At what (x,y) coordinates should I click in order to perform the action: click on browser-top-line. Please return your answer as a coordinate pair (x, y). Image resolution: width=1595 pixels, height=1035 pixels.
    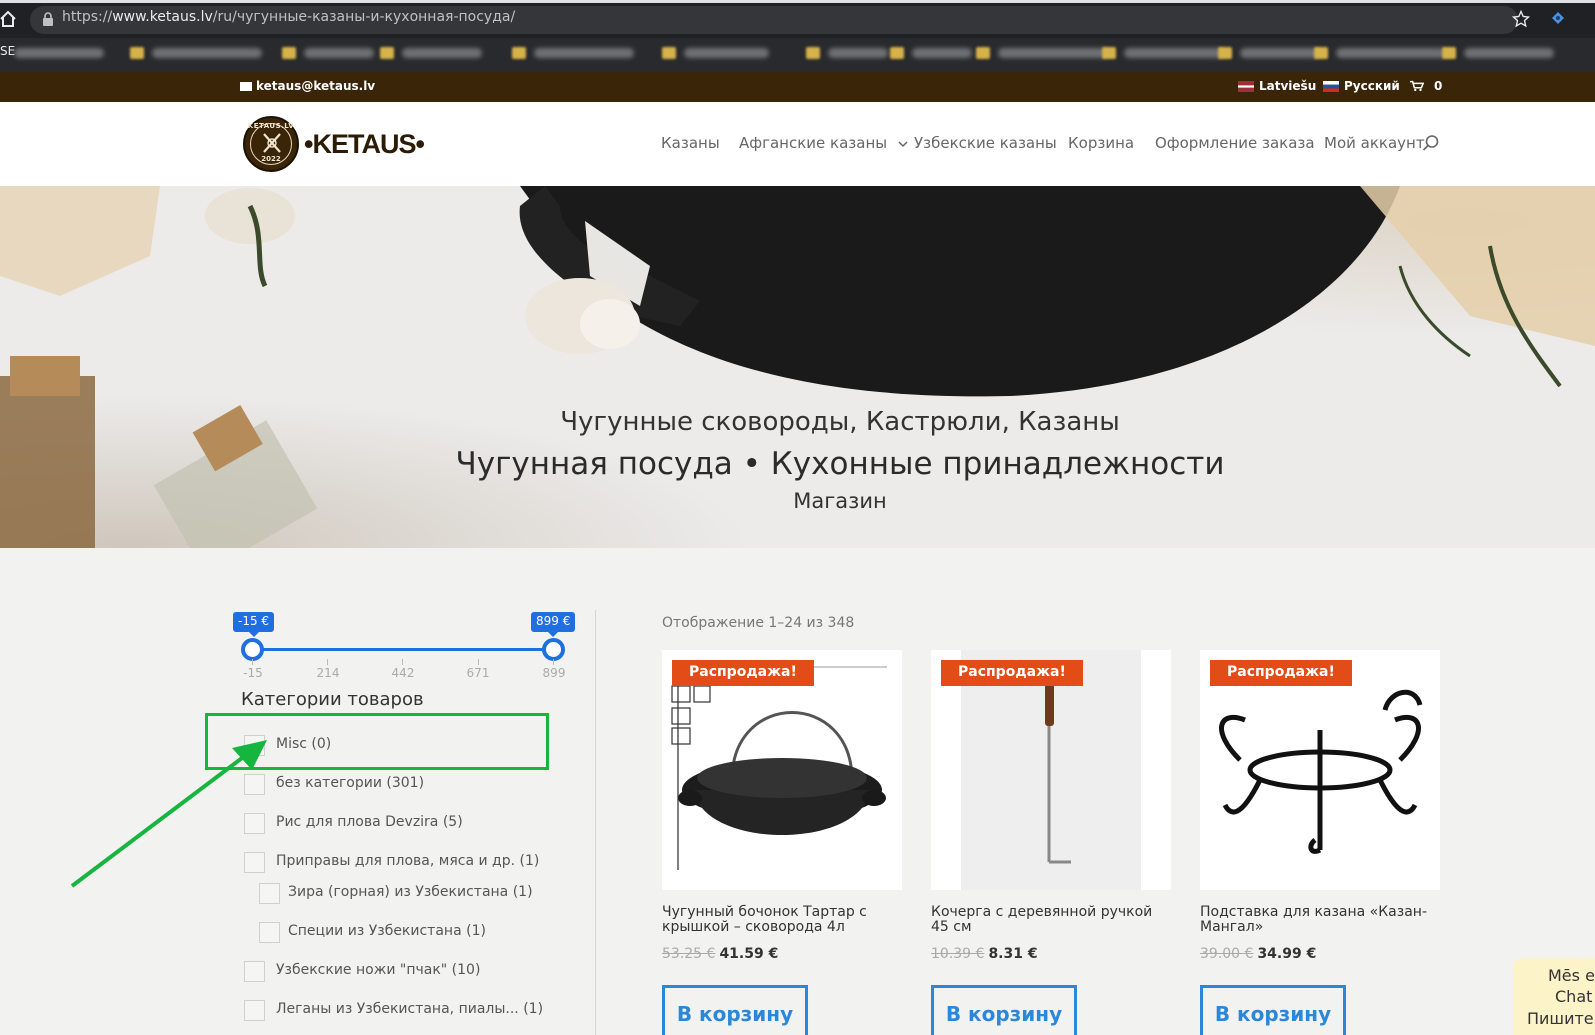
    Looking at the image, I should click on (797, 1).